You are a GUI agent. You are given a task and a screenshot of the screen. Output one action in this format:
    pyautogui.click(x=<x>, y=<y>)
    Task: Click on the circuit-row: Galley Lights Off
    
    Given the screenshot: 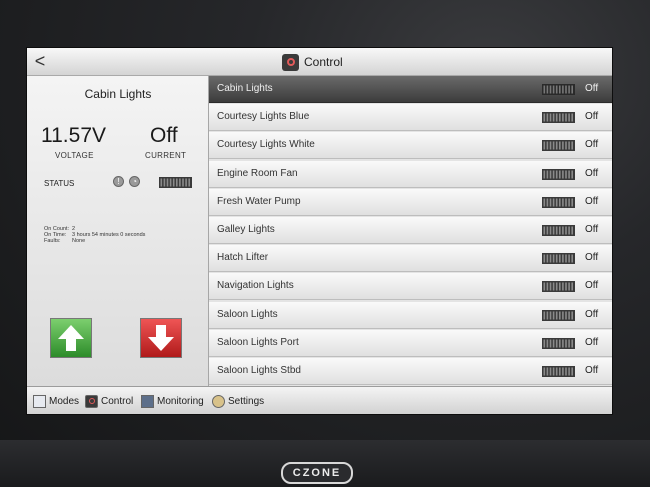 What is the action you would take?
    pyautogui.click(x=410, y=230)
    